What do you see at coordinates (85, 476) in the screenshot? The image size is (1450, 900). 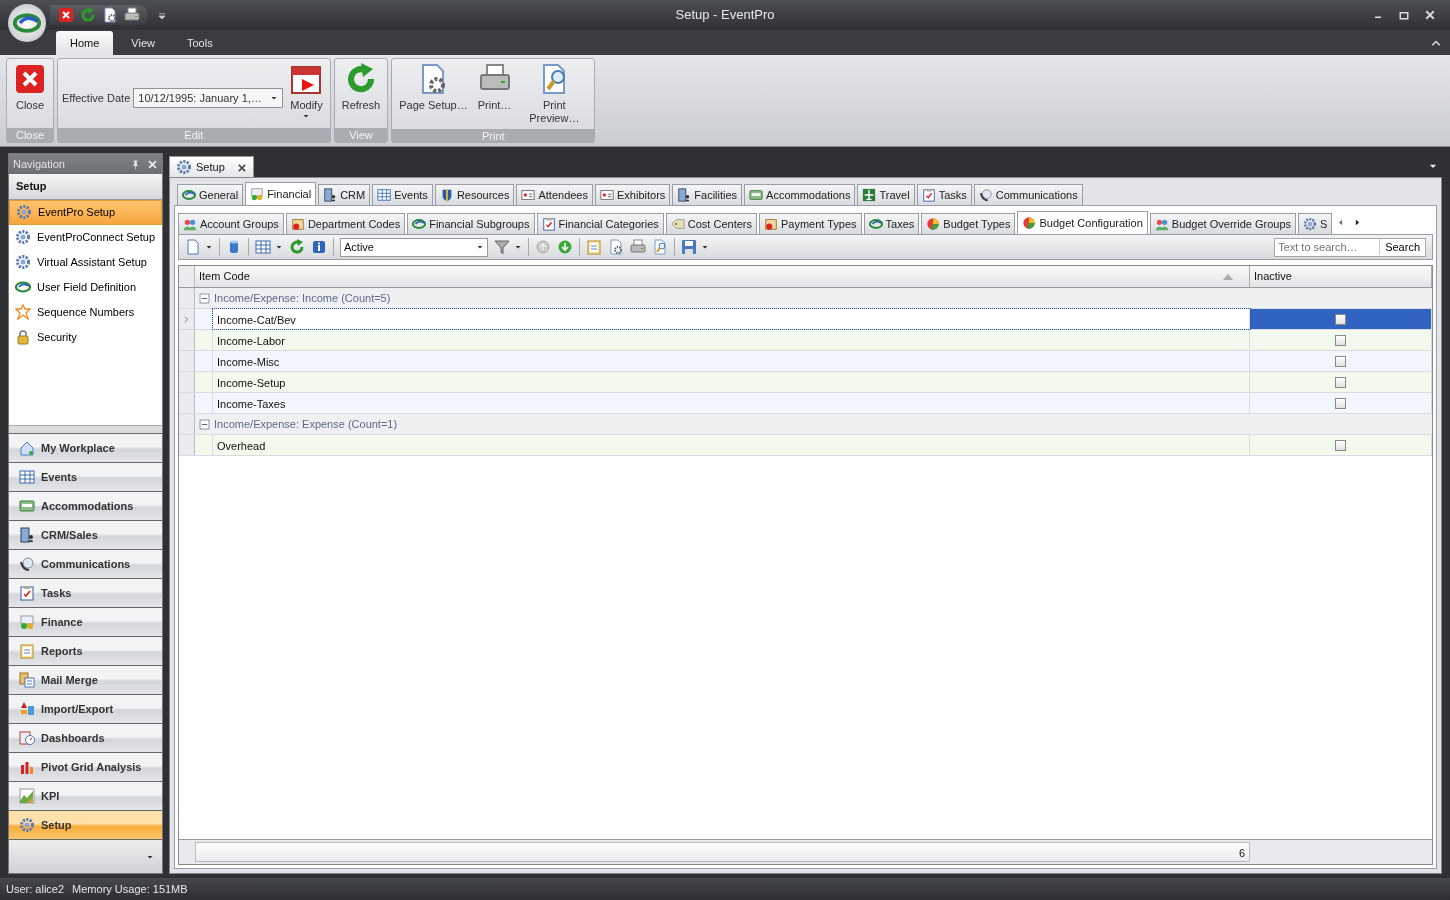 I see `module-button: Events` at bounding box center [85, 476].